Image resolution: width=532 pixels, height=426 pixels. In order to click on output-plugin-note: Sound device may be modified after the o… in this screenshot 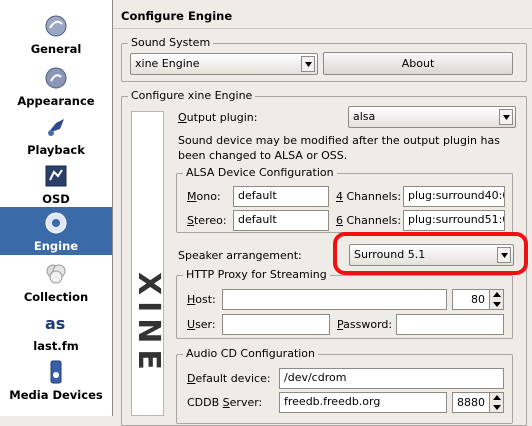, I will do `click(339, 148)`.